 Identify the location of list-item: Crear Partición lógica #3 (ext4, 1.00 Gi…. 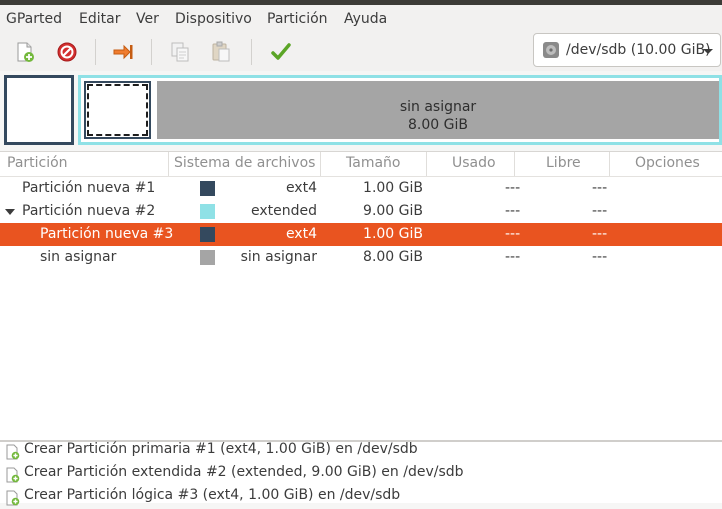
(361, 497).